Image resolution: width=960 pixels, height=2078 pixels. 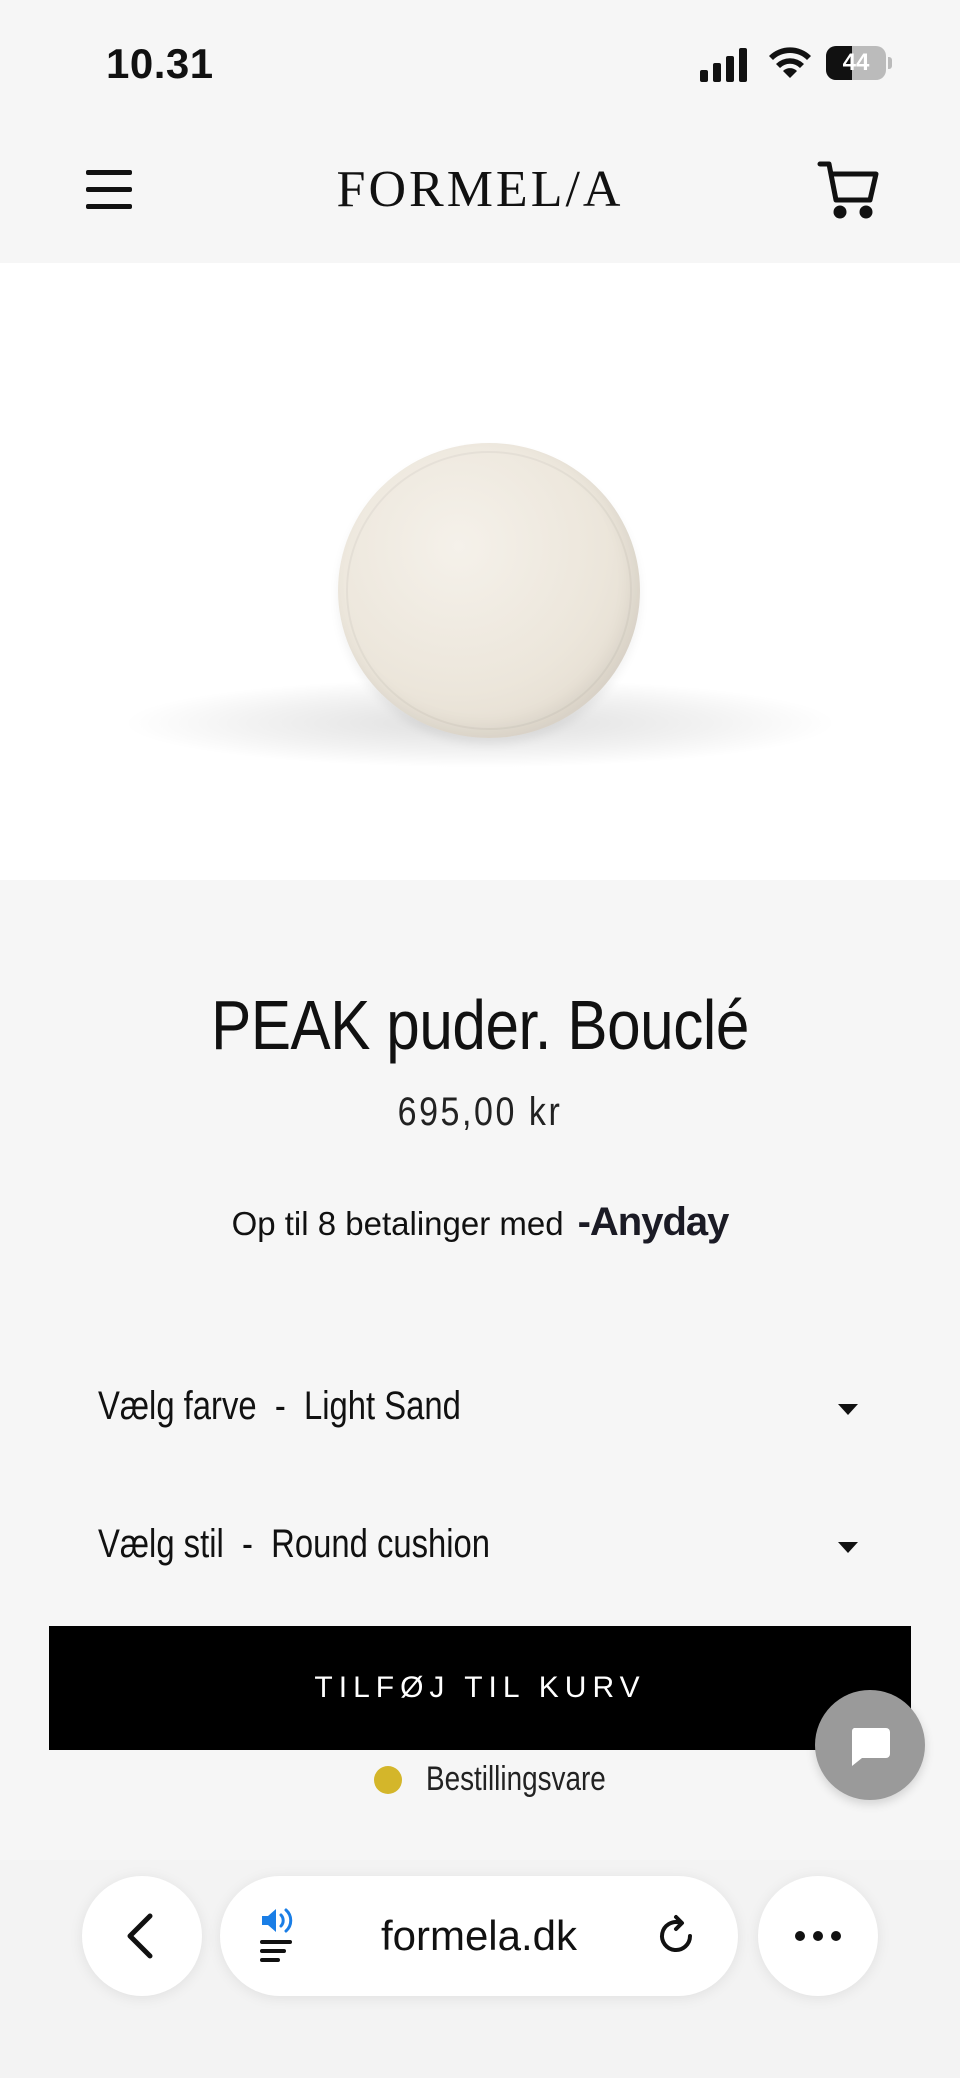 I want to click on site-logo: FORMEL/A, so click(x=480, y=189).